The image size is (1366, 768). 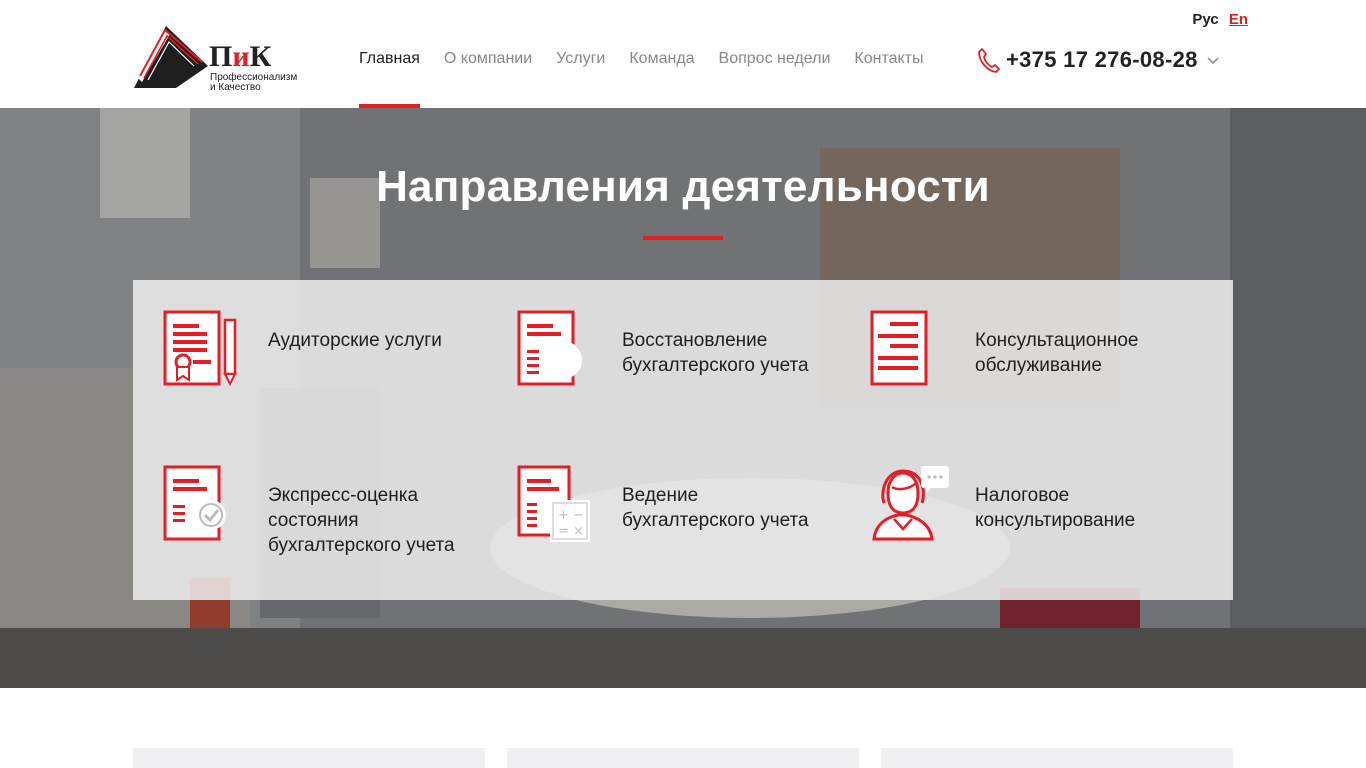 I want to click on service-label: Восстановление бухгалтерского учета, so click(x=715, y=353).